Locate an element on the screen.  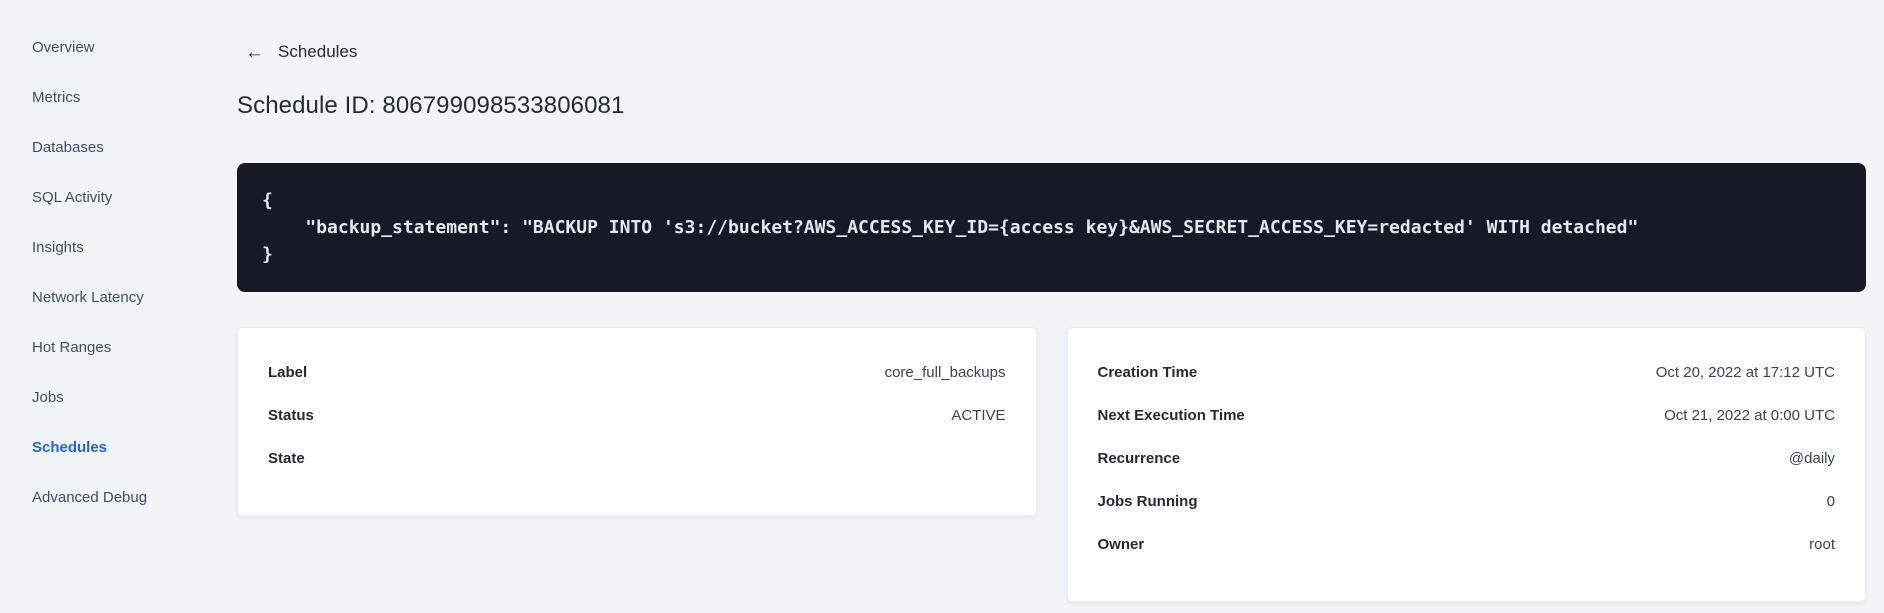
row-label: State is located at coordinates (286, 458).